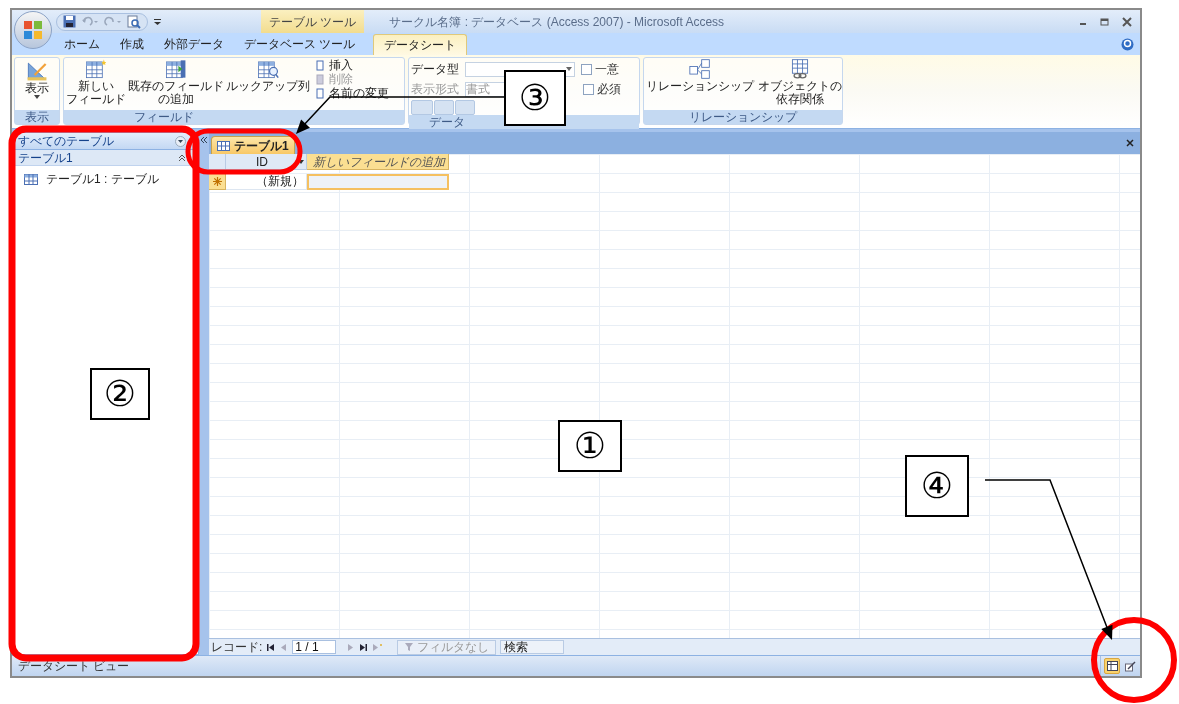  Describe the element at coordinates (120, 394) in the screenshot. I see `callout-label: ②` at that location.